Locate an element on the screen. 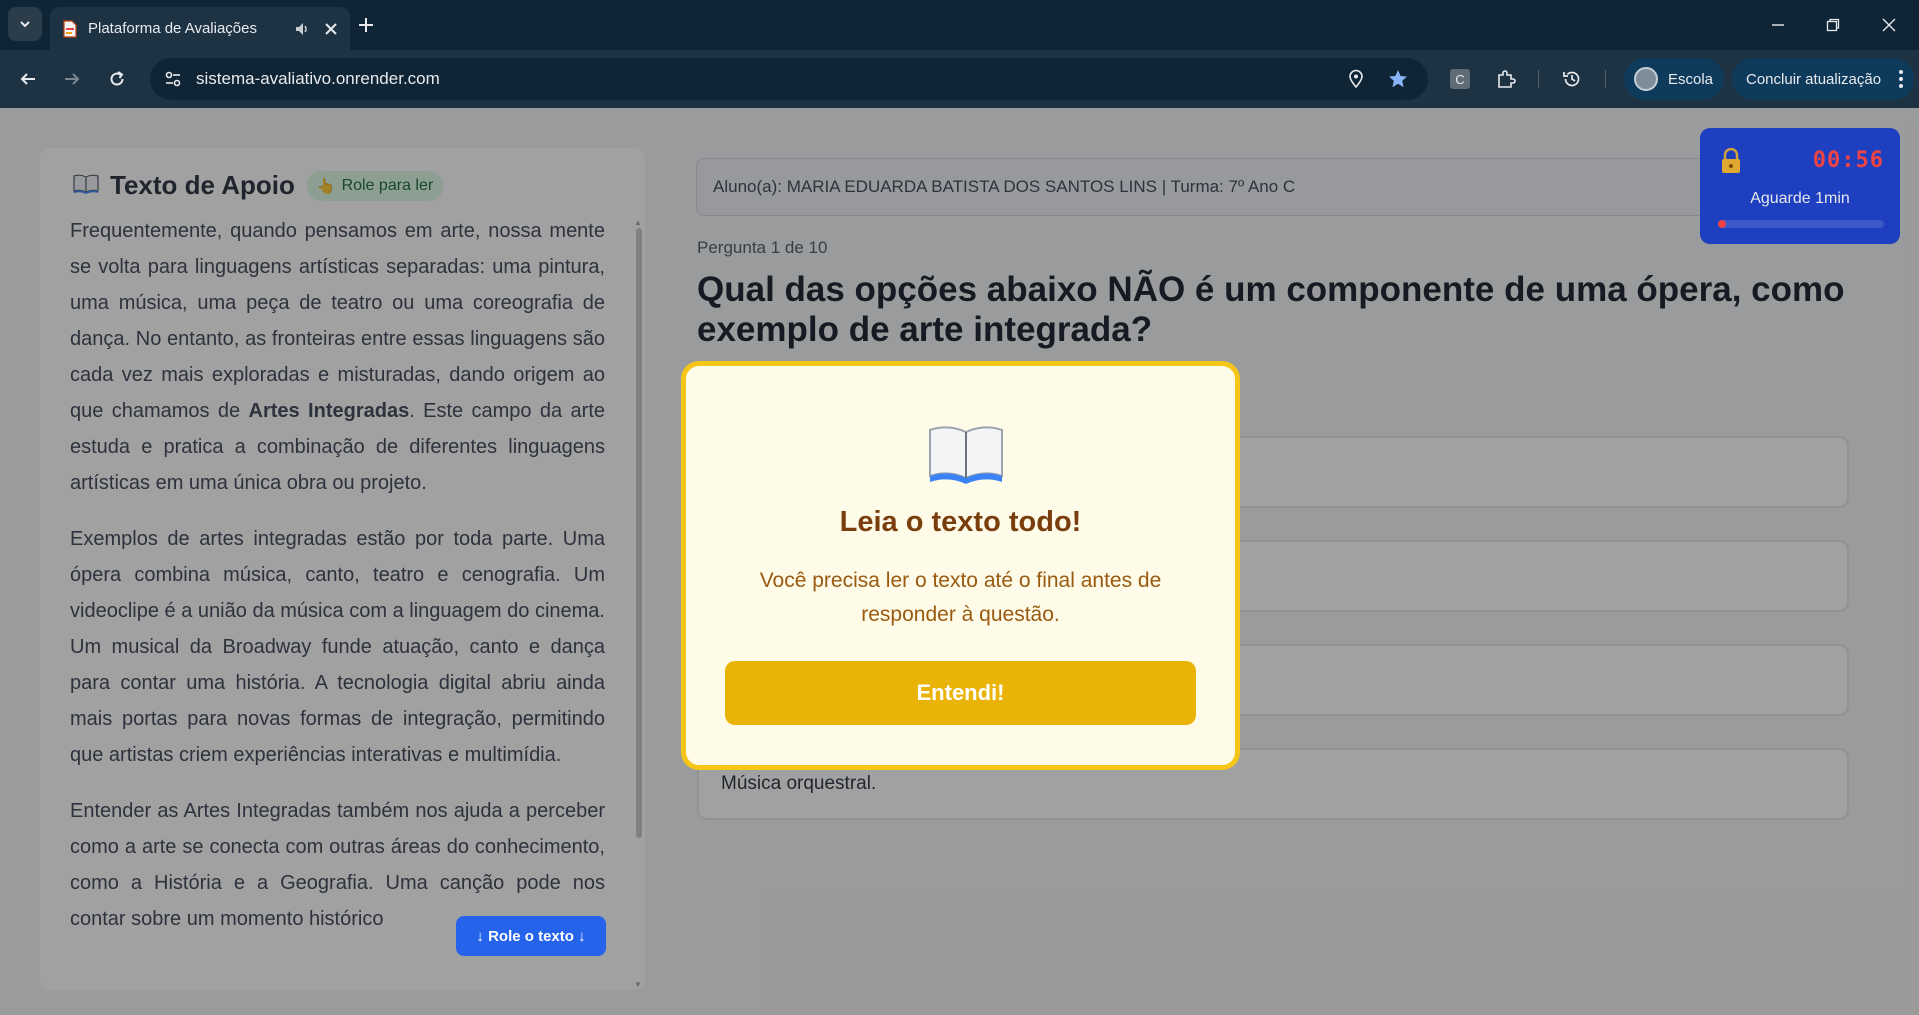 Image resolution: width=1919 pixels, height=1015 pixels. timer-progress-bar is located at coordinates (1801, 224).